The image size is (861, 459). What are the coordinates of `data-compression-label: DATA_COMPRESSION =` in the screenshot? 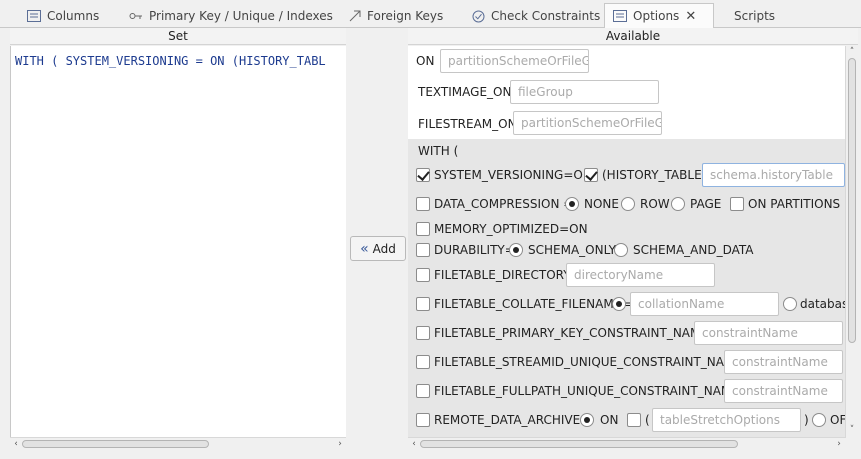 It's located at (504, 204).